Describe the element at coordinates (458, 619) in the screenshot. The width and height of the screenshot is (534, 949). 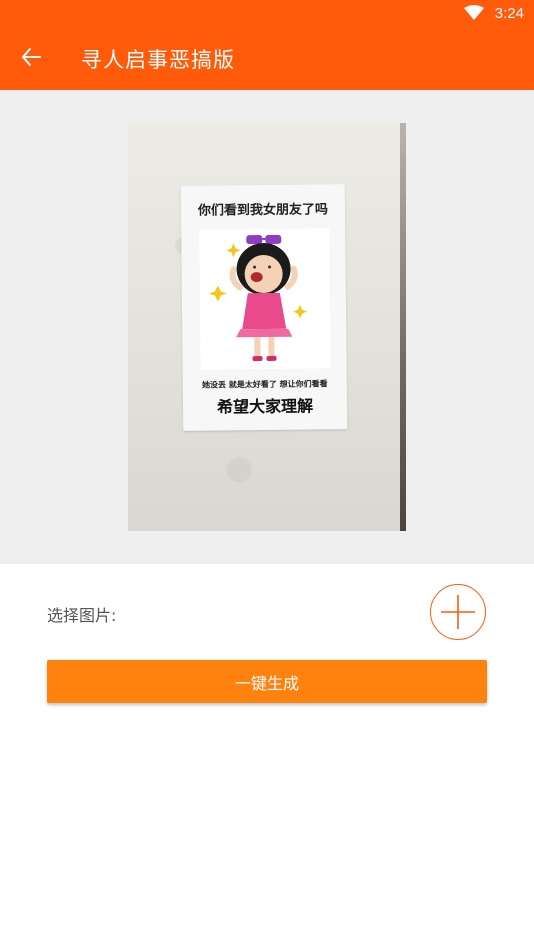
I see `plus-icon` at that location.